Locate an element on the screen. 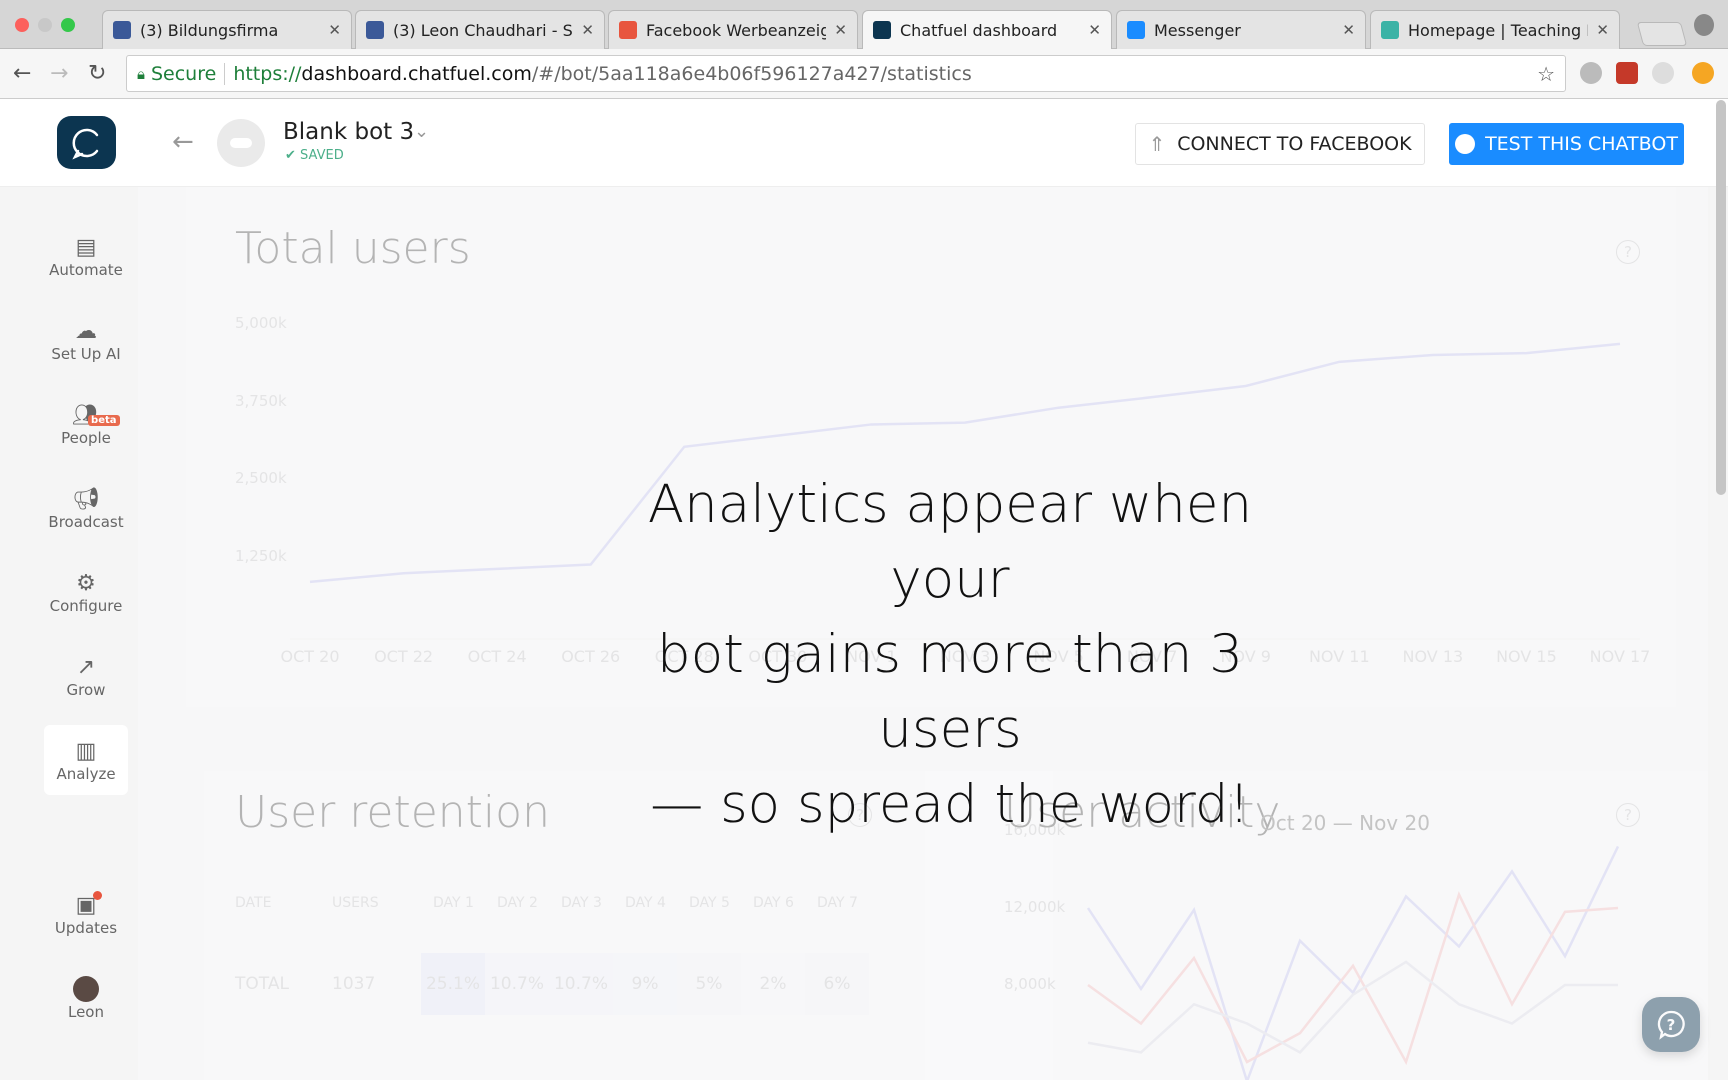 This screenshot has width=1728, height=1080. megaphone-icon: 📢︎ is located at coordinates (86, 499).